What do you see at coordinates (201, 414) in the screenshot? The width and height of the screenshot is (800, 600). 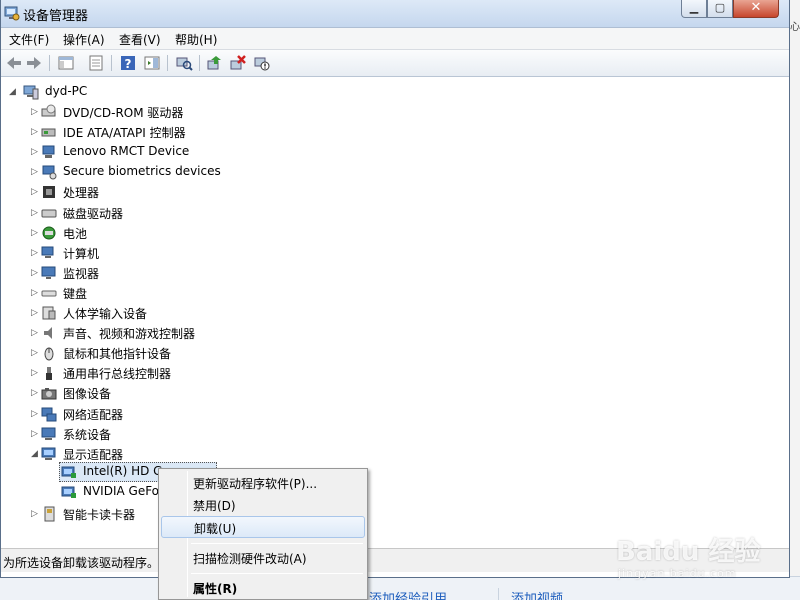 I see `category-row: ▷ 网络适配器` at bounding box center [201, 414].